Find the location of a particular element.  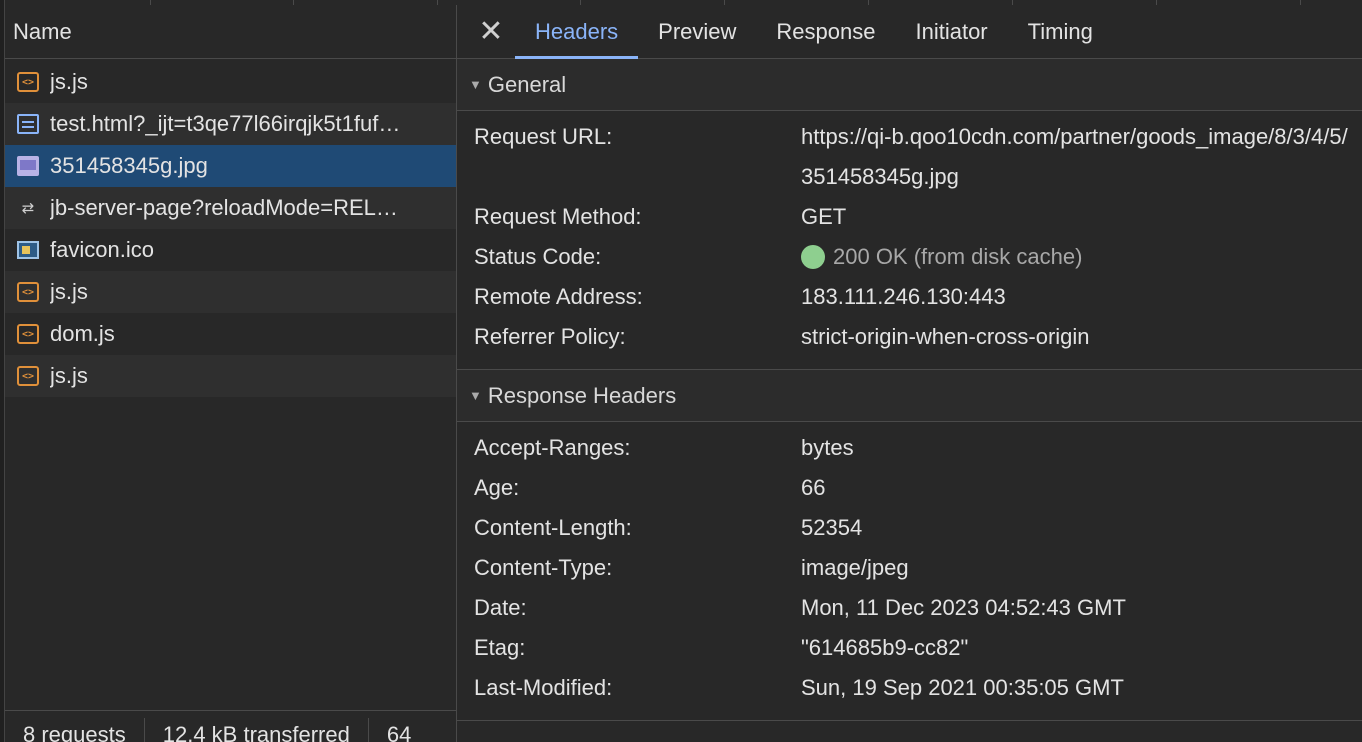

header-row: Date: Mon, 11 Dec 2023 04:52:43 GMT is located at coordinates (909, 608).